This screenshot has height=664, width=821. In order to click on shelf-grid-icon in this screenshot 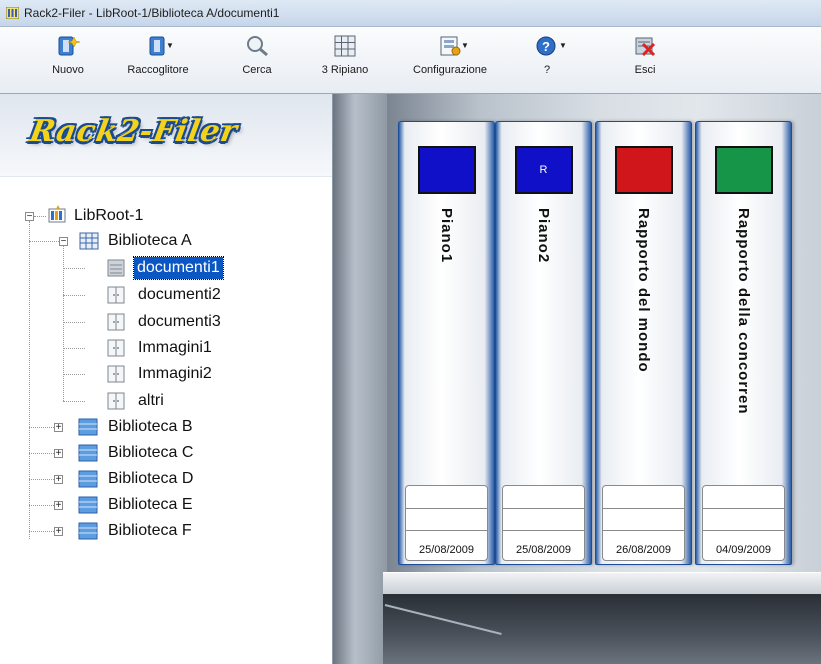, I will do `click(345, 46)`.